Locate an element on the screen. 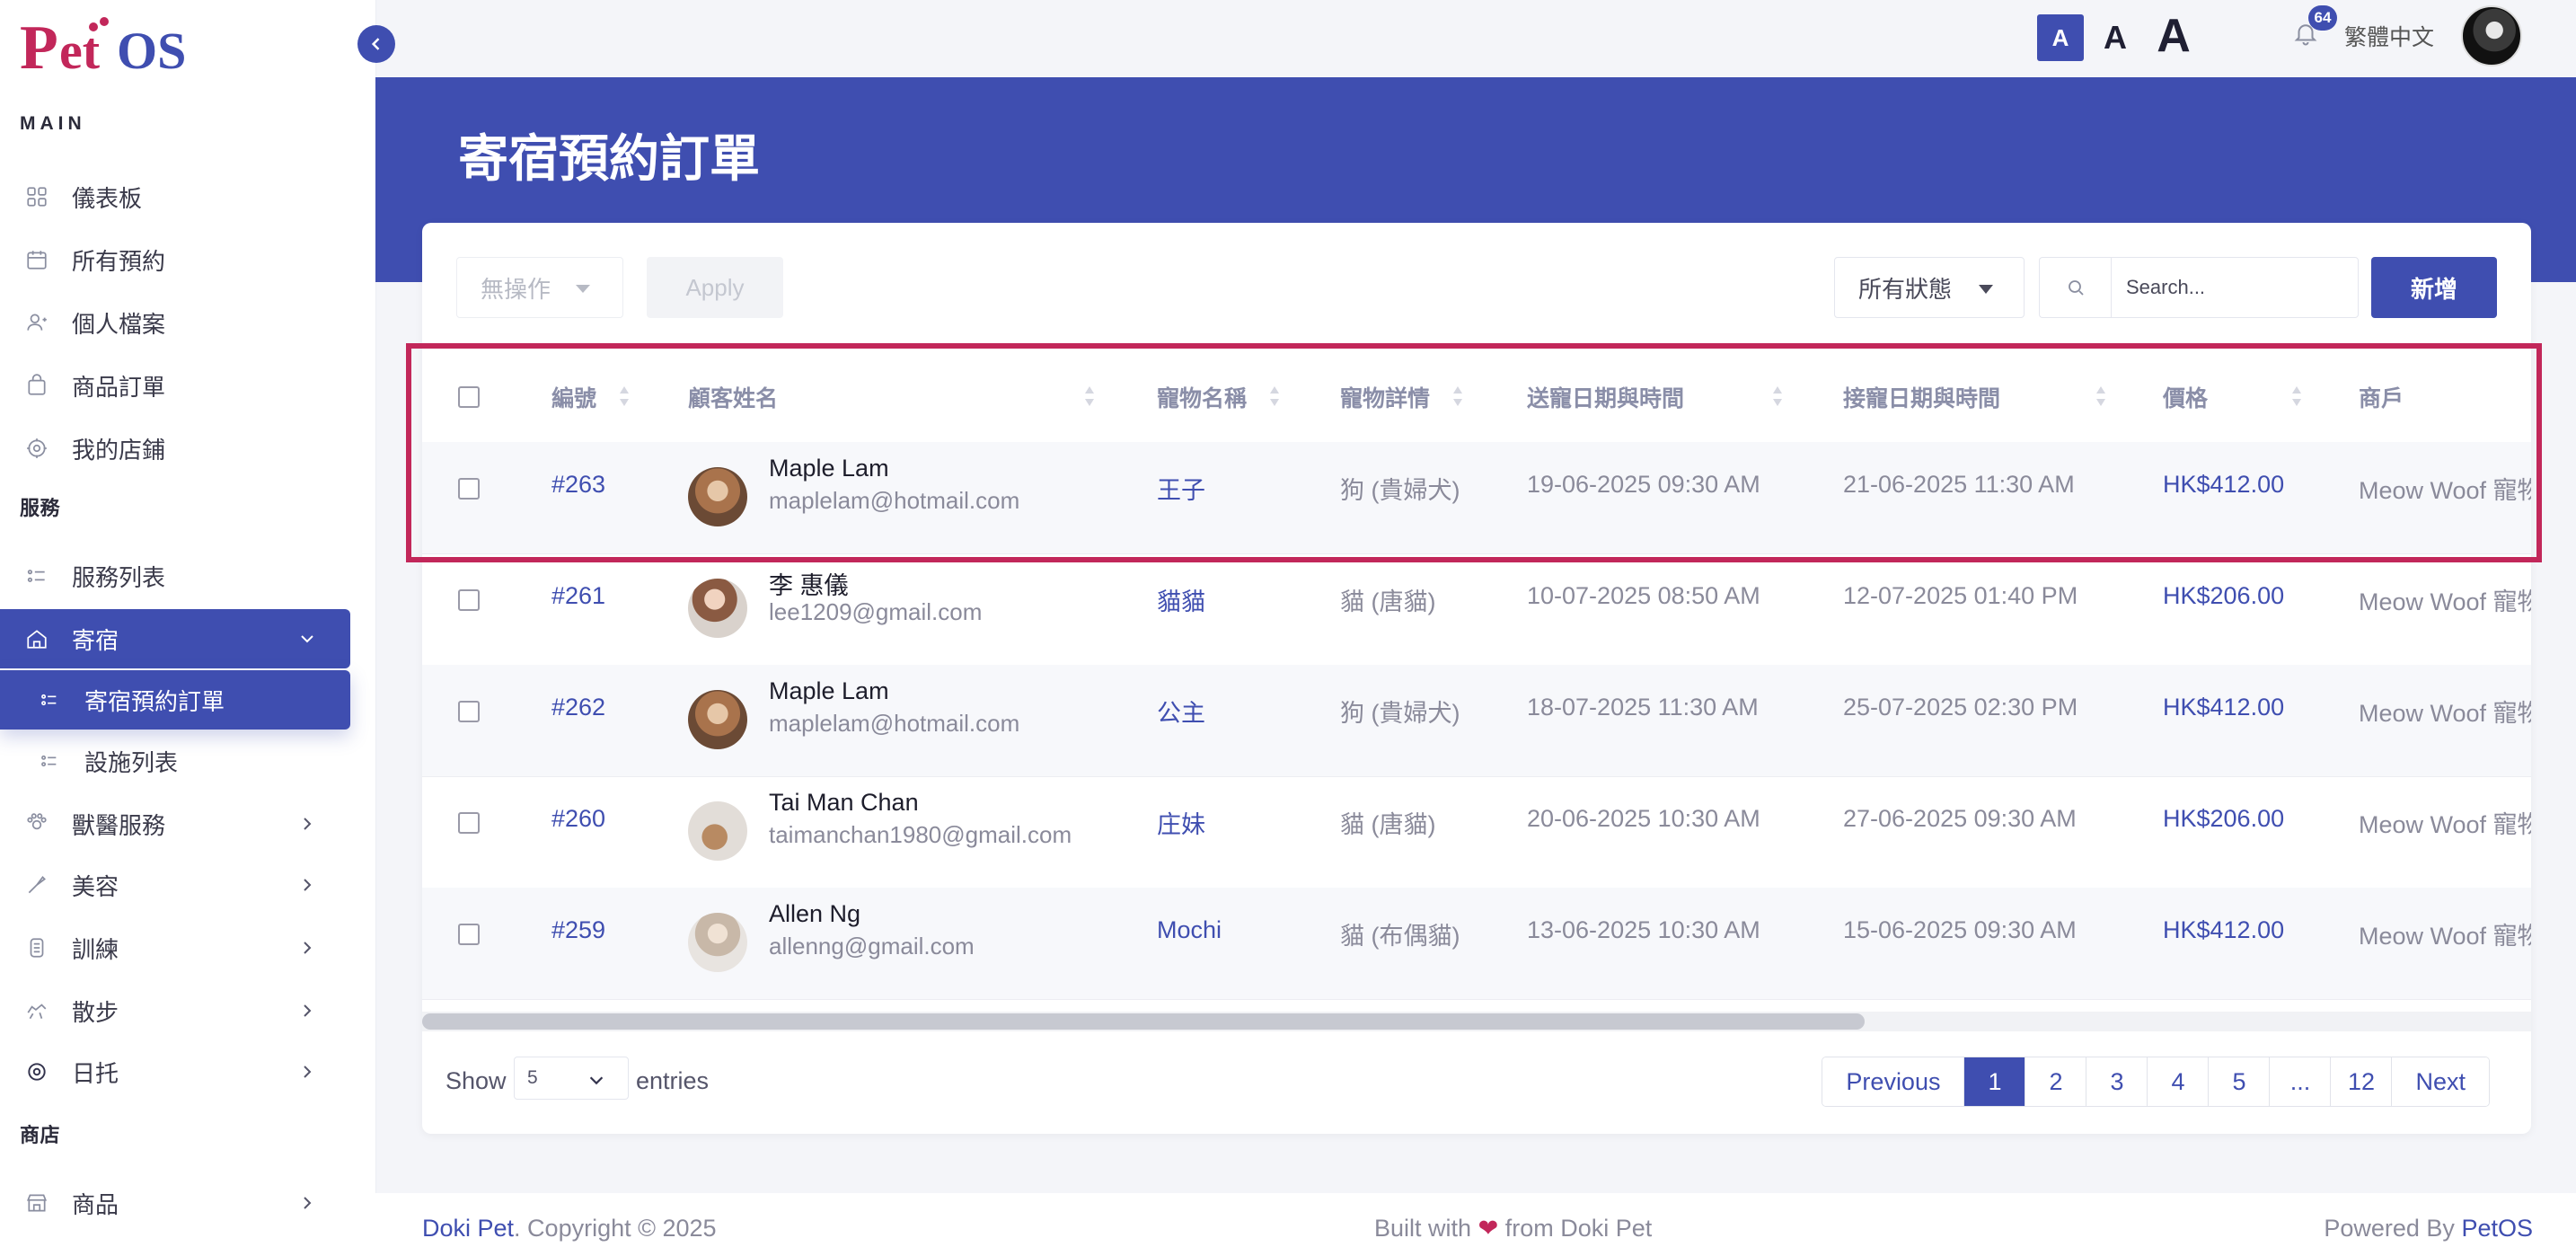  order-id-link: #262 is located at coordinates (578, 708).